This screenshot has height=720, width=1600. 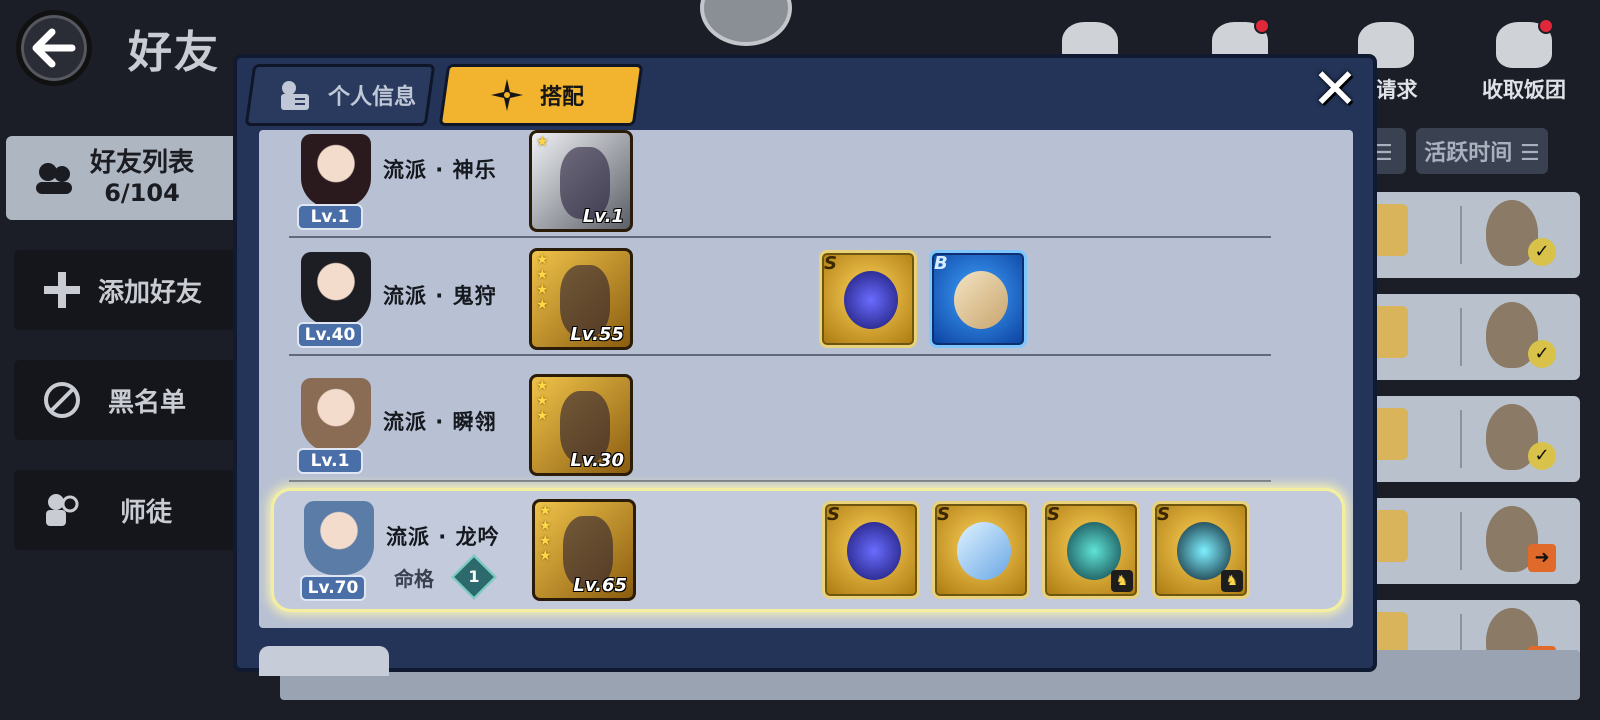 I want to click on friend-count: 6/104, so click(x=142, y=193).